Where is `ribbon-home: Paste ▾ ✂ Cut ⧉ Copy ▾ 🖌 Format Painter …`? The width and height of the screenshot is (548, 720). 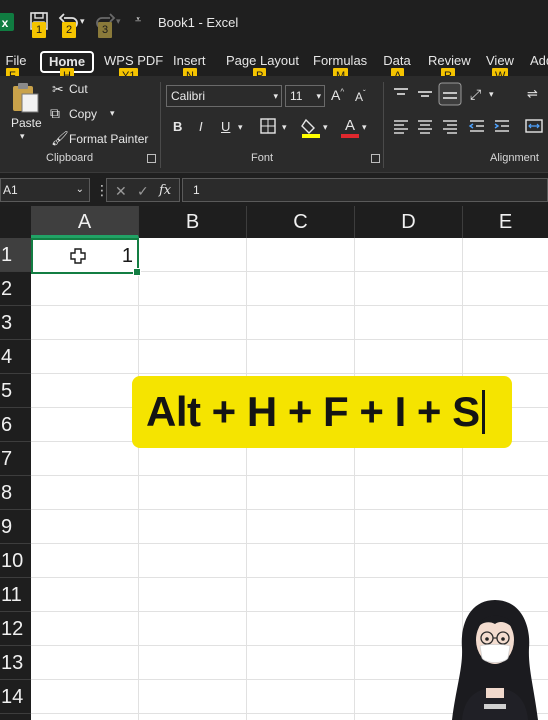
ribbon-home: Paste ▾ ✂ Cut ⧉ Copy ▾ 🖌 Format Painter … is located at coordinates (274, 124).